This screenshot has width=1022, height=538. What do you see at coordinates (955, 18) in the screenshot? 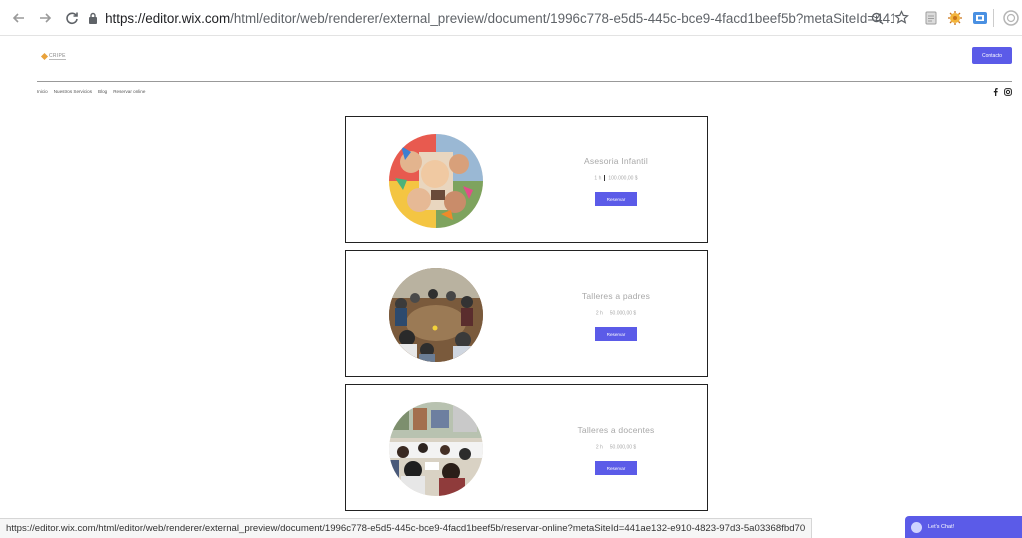
I see `puzzle-extension-icon` at bounding box center [955, 18].